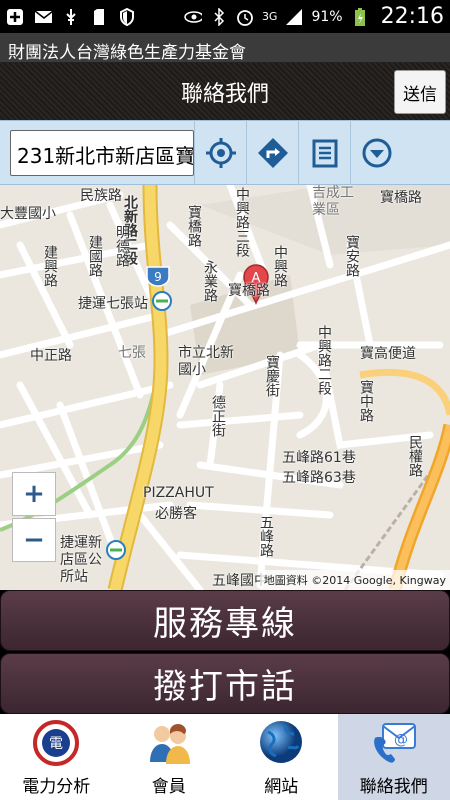 This screenshot has width=450, height=800. I want to click on tab-power-analysis: 電 電力分析, so click(56, 757).